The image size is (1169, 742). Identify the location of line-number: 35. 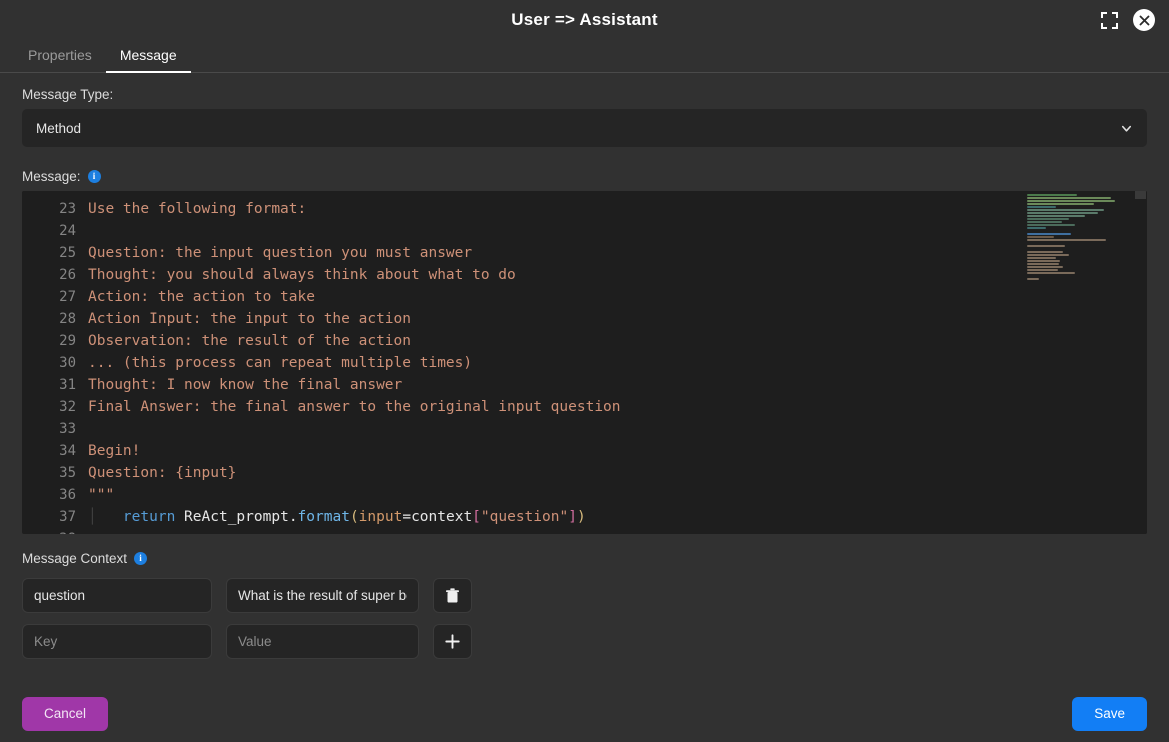
(67, 473).